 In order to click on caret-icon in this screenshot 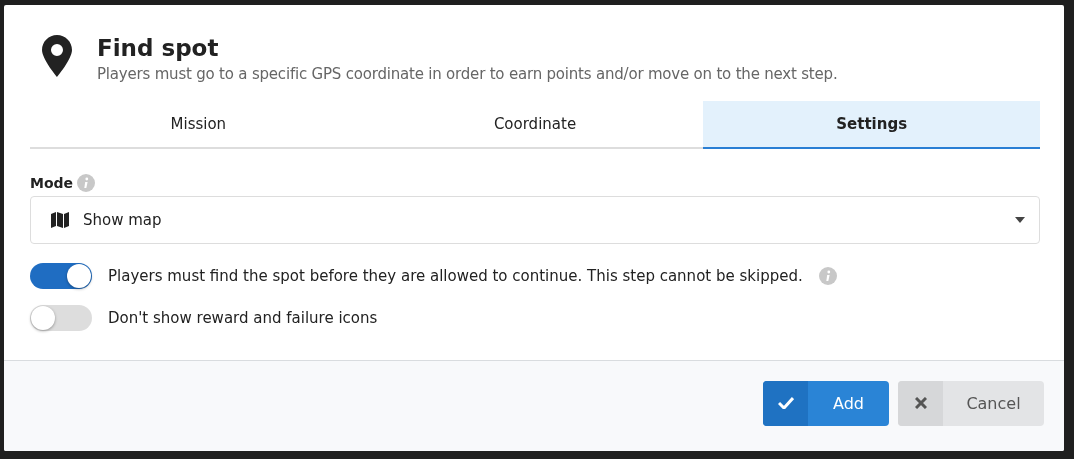, I will do `click(1020, 220)`.